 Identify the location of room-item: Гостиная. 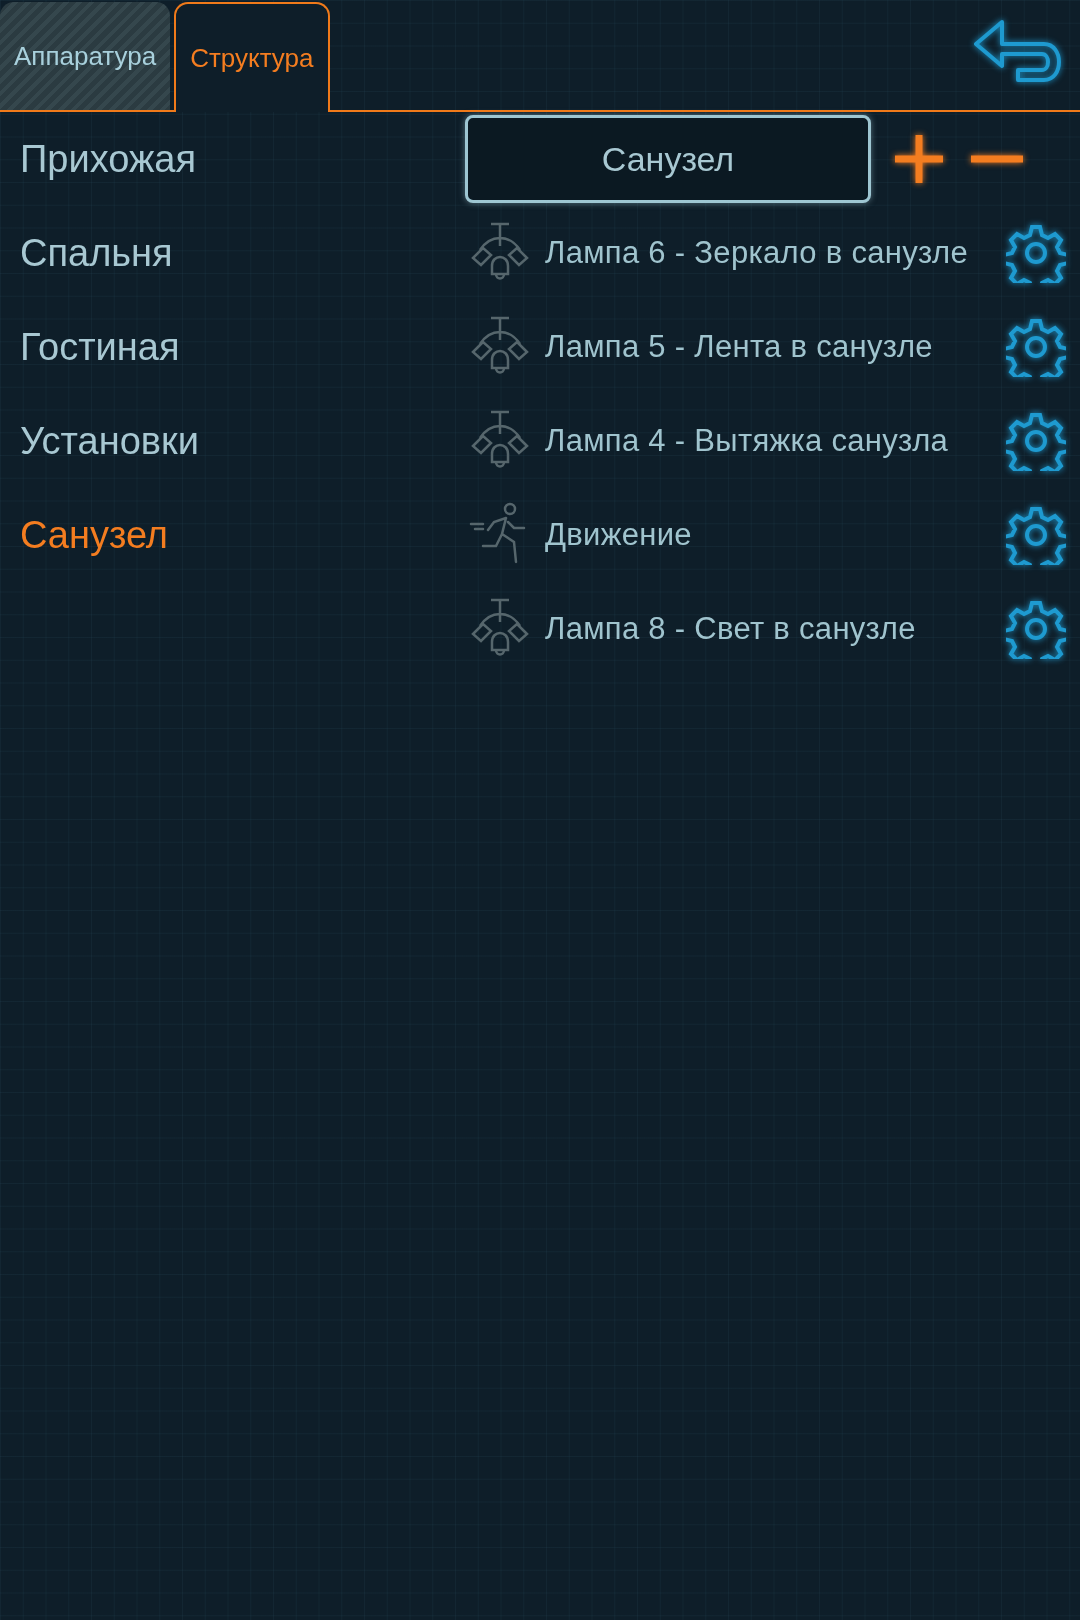
(100, 347).